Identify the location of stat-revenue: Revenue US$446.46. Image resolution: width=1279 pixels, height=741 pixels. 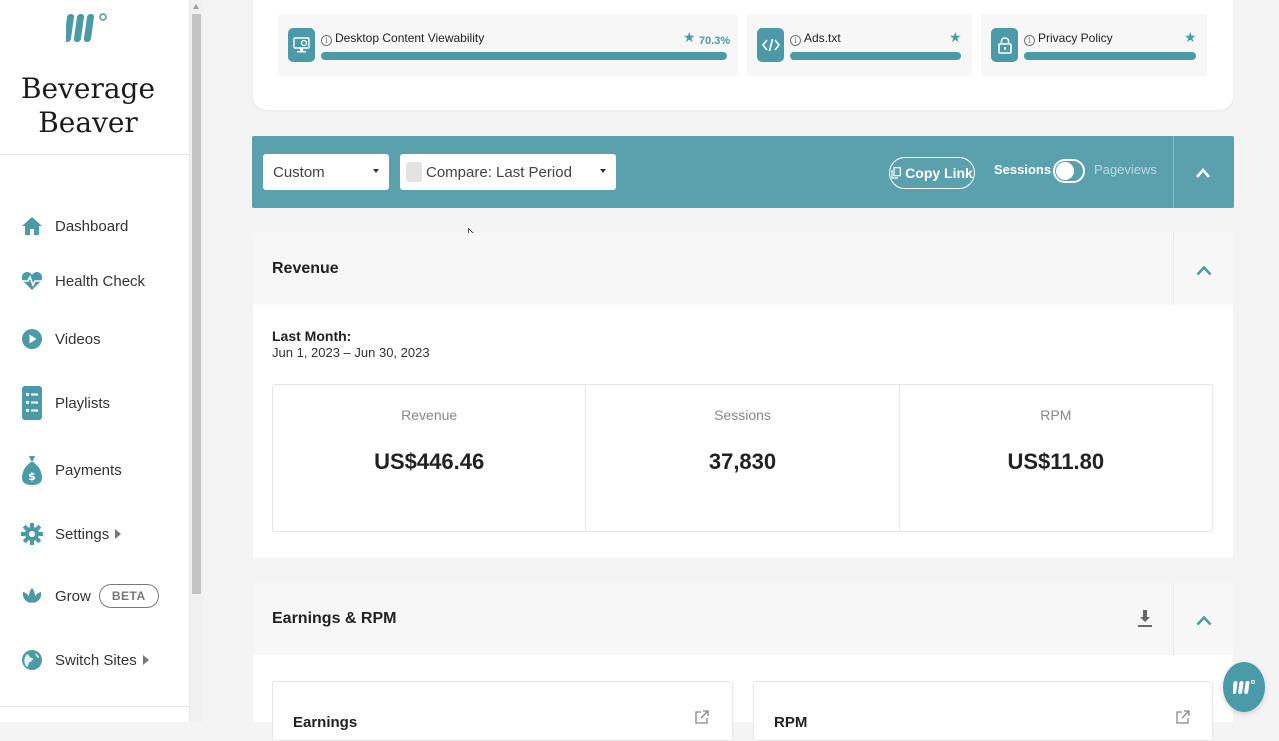
(429, 458).